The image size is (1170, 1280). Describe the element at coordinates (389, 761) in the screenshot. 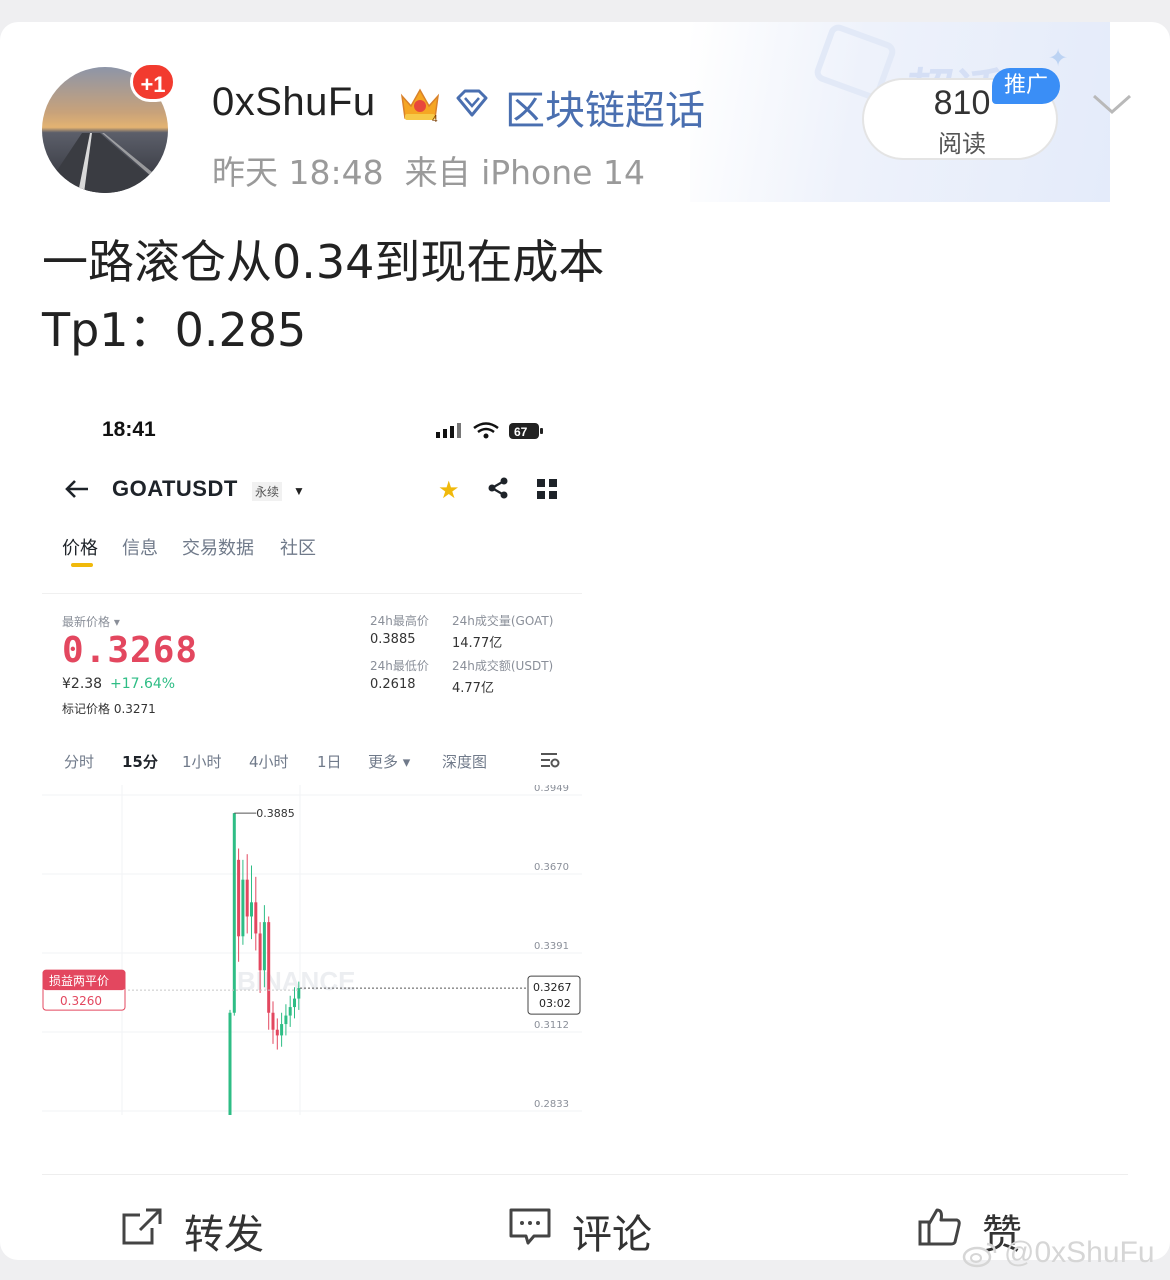

I see `interval-more: 更多 ▾` at that location.